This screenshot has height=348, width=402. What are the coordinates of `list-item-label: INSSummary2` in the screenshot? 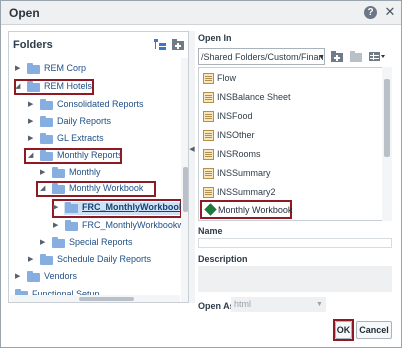 It's located at (246, 192).